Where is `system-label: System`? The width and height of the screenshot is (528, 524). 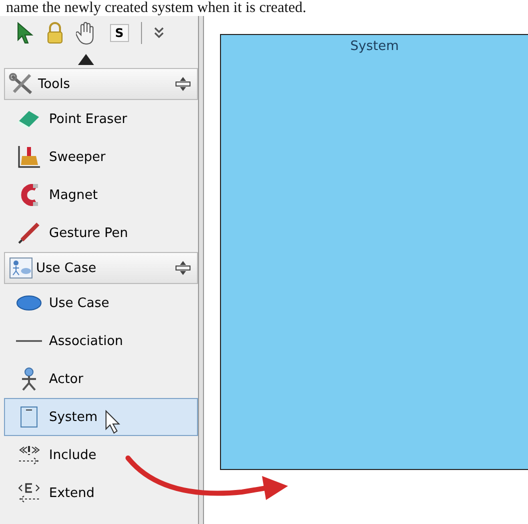
system-label: System is located at coordinates (374, 47).